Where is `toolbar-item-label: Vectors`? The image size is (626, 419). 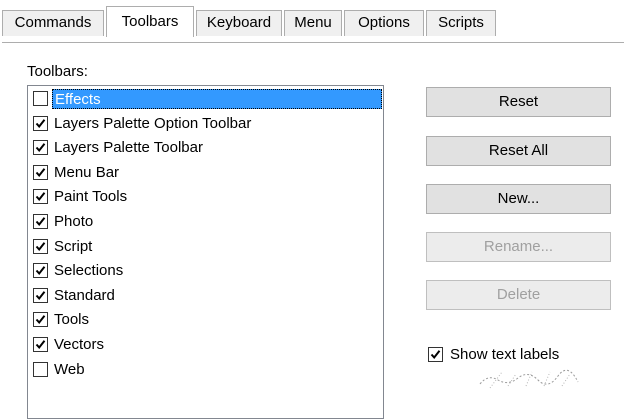
toolbar-item-label: Vectors is located at coordinates (79, 344).